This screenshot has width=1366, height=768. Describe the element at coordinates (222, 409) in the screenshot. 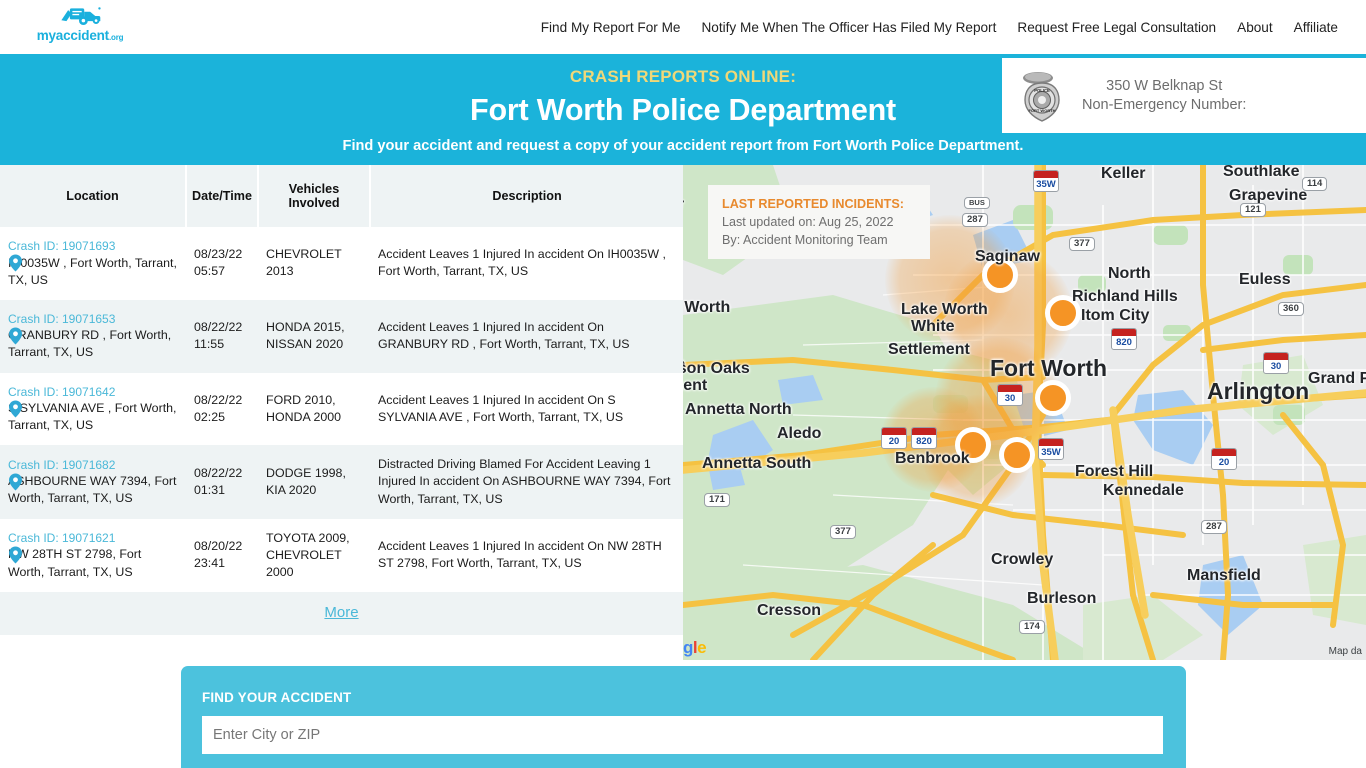

I see `cell-datetime: 08/22/22 02:25` at that location.